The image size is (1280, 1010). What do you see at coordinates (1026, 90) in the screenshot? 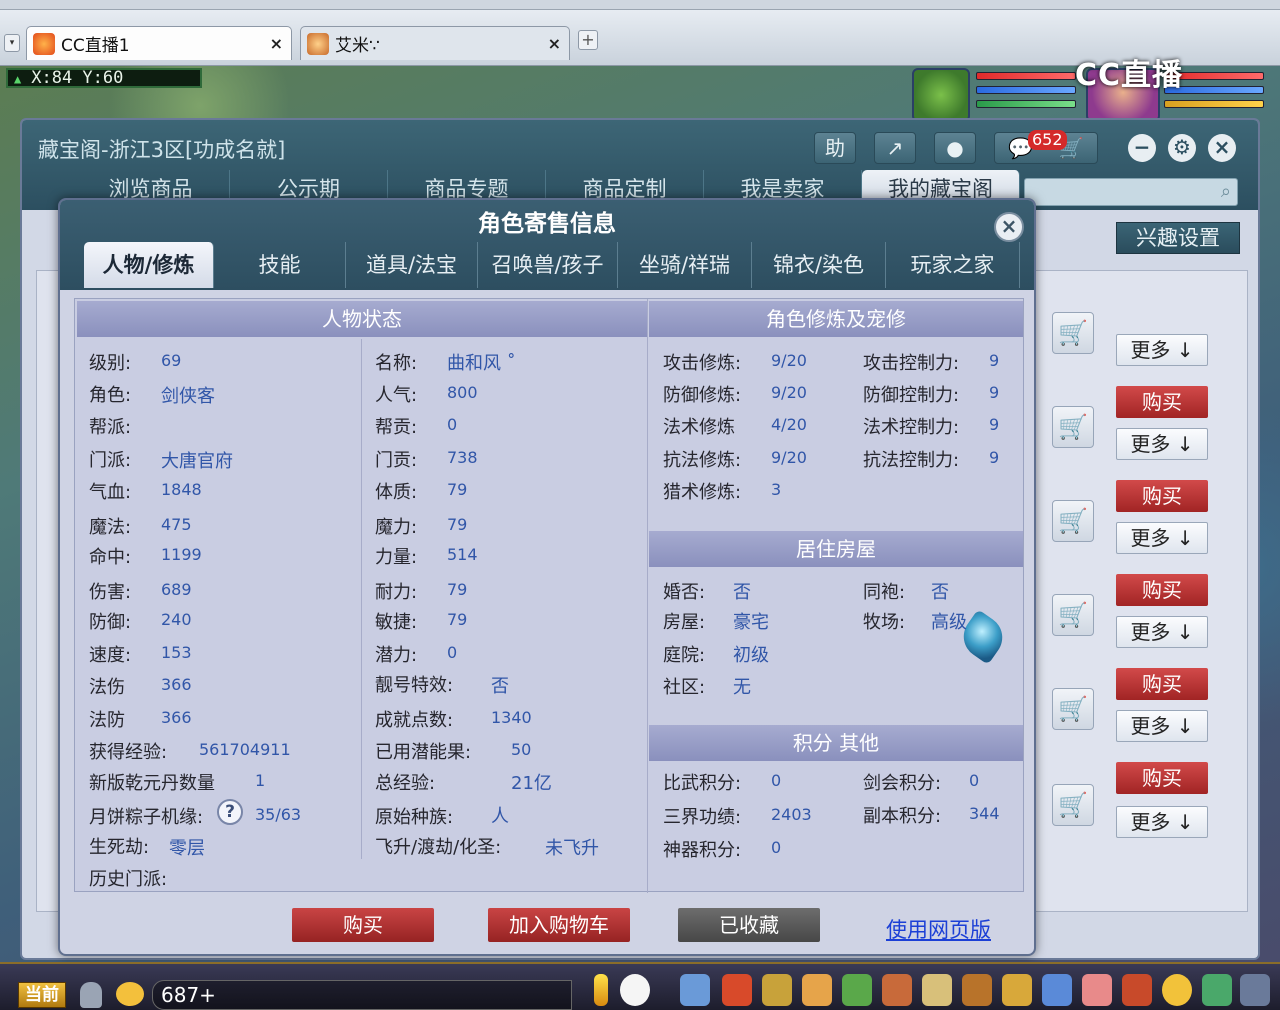
I see `pet-mp-bar` at bounding box center [1026, 90].